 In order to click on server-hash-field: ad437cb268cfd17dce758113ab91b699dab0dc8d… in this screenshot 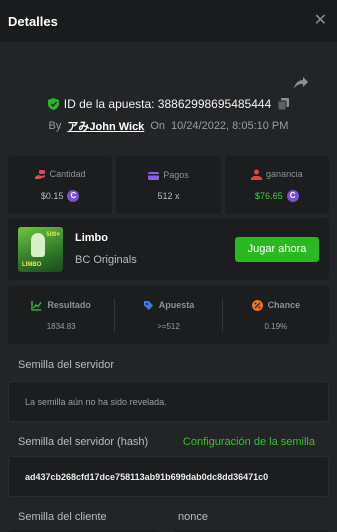, I will do `click(168, 476)`.